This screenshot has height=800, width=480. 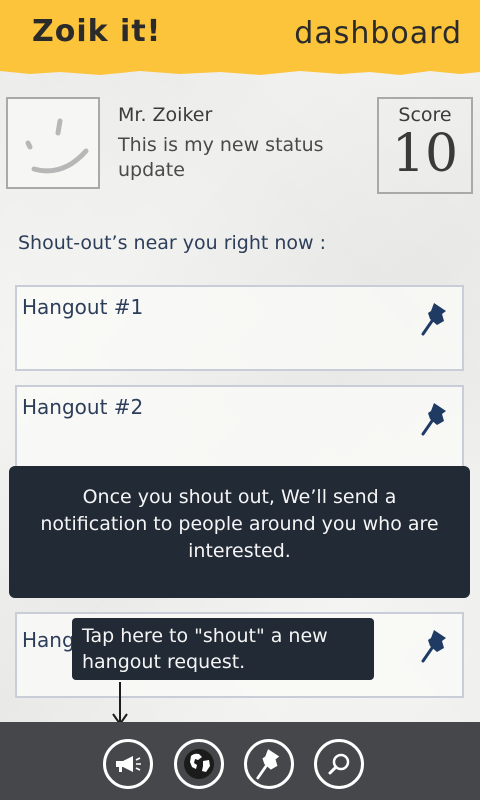 I want to click on app-title: Zoik it!, so click(x=97, y=31).